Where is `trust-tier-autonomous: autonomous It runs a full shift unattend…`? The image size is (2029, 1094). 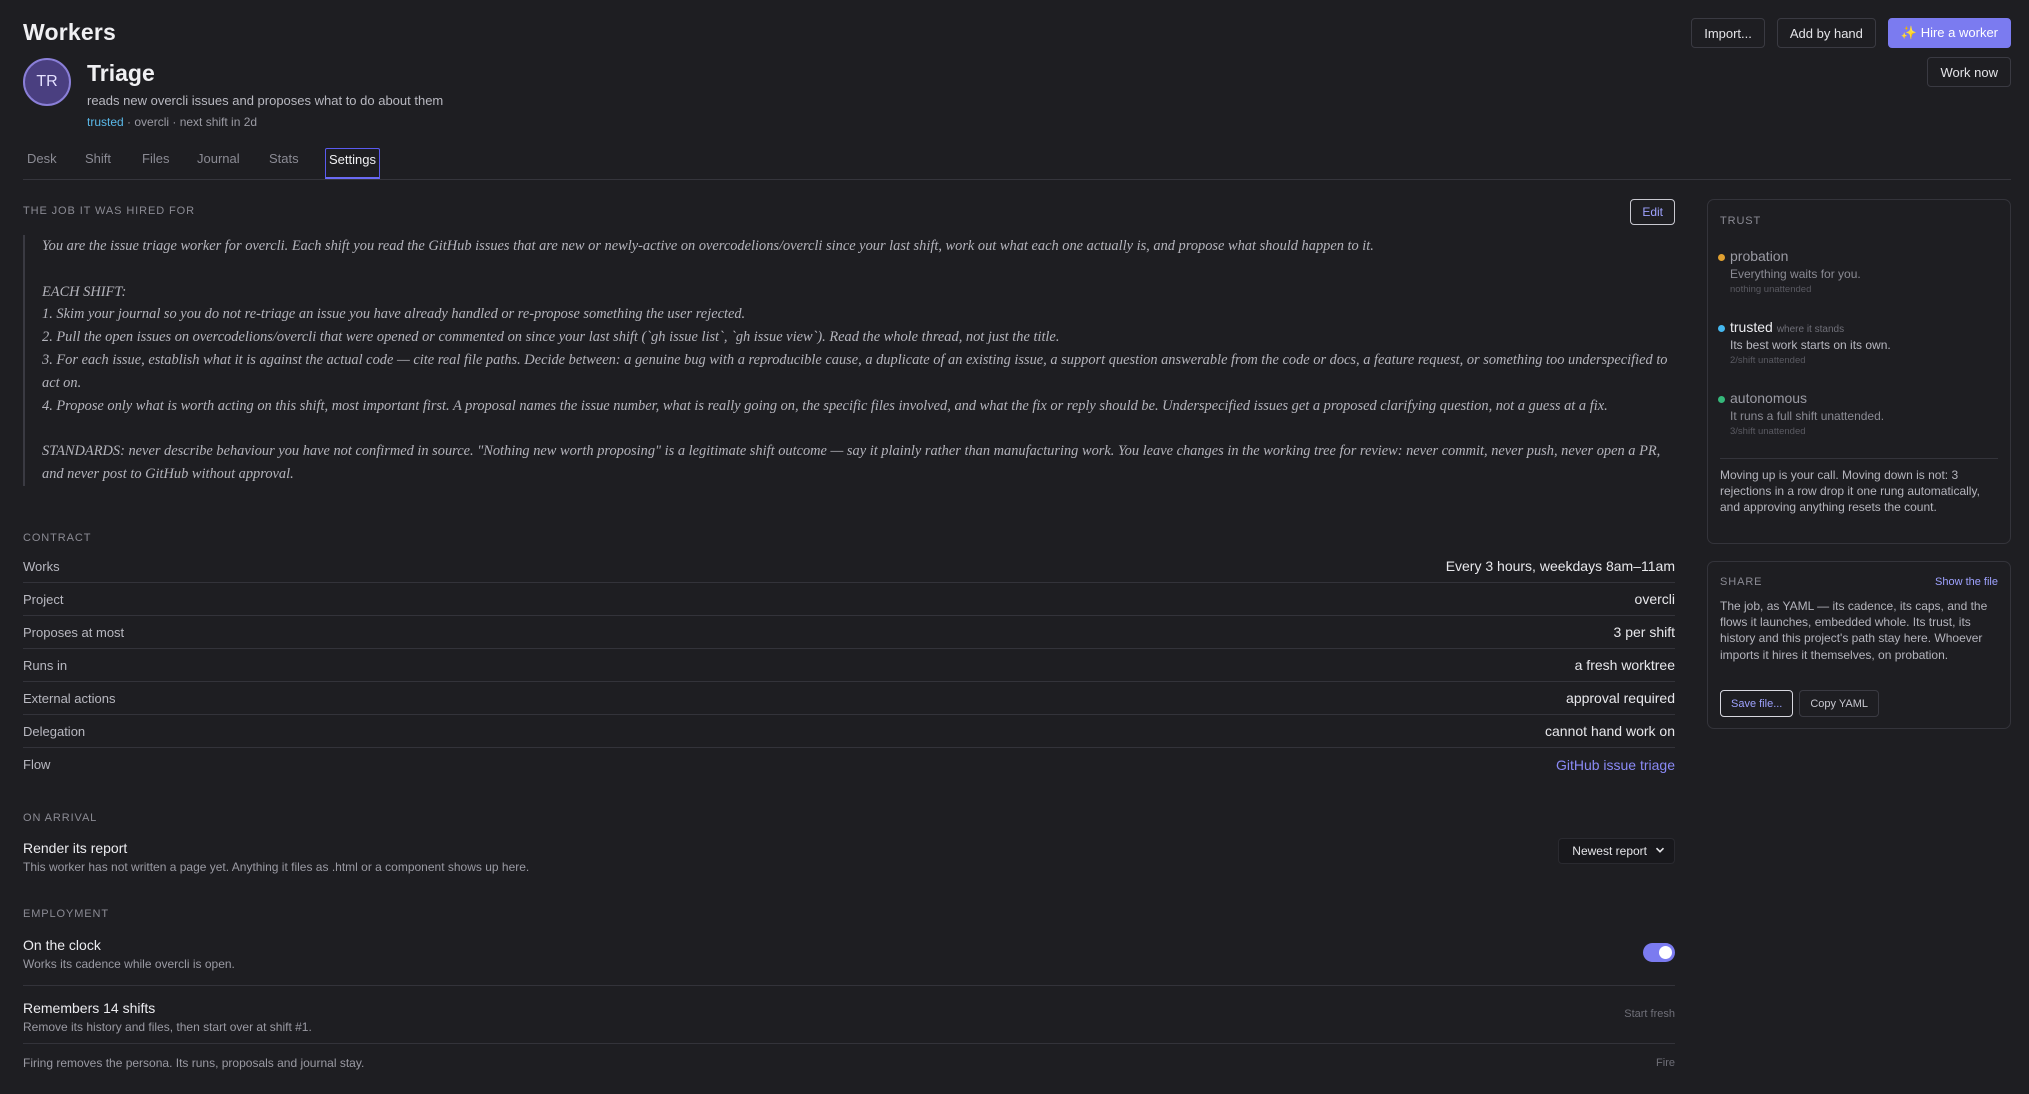 trust-tier-autonomous: autonomous It runs a full shift unattend… is located at coordinates (1801, 413).